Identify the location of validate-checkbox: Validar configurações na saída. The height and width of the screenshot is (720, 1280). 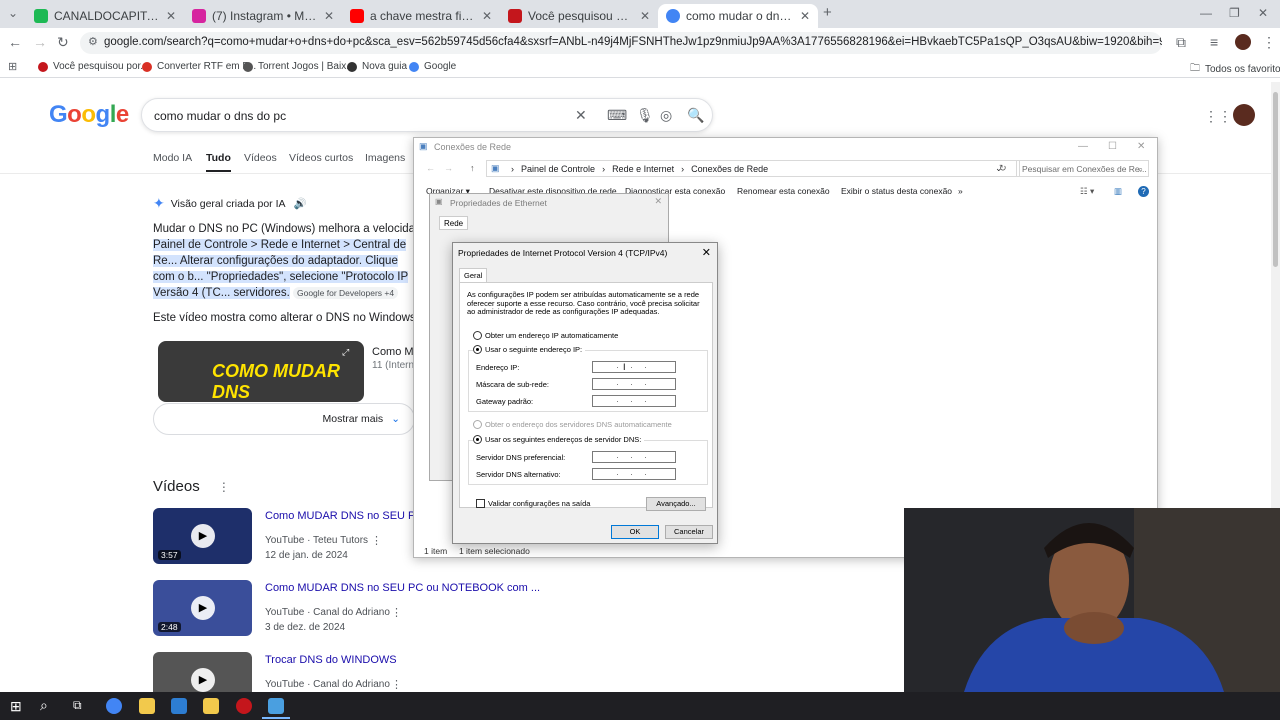
(533, 503).